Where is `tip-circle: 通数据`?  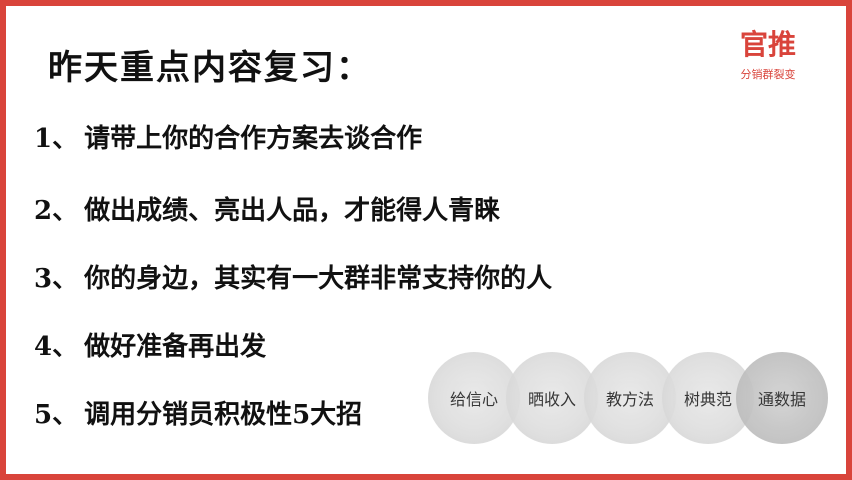
tip-circle: 通数据 is located at coordinates (782, 398).